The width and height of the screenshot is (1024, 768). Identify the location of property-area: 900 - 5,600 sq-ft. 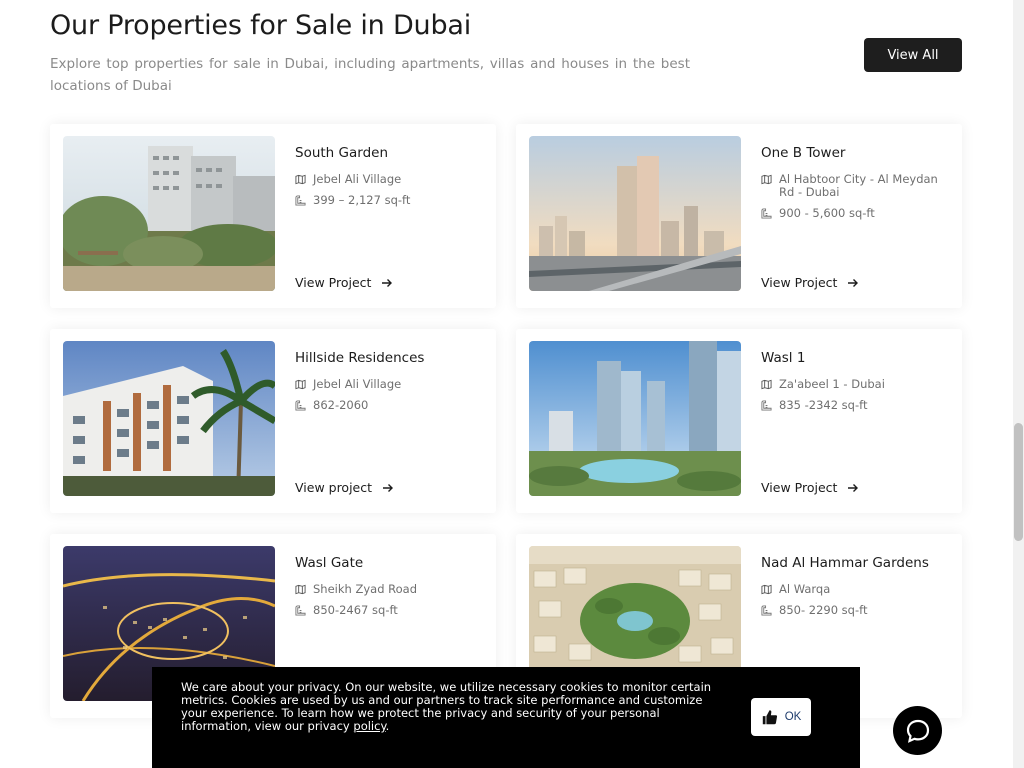
(856, 213).